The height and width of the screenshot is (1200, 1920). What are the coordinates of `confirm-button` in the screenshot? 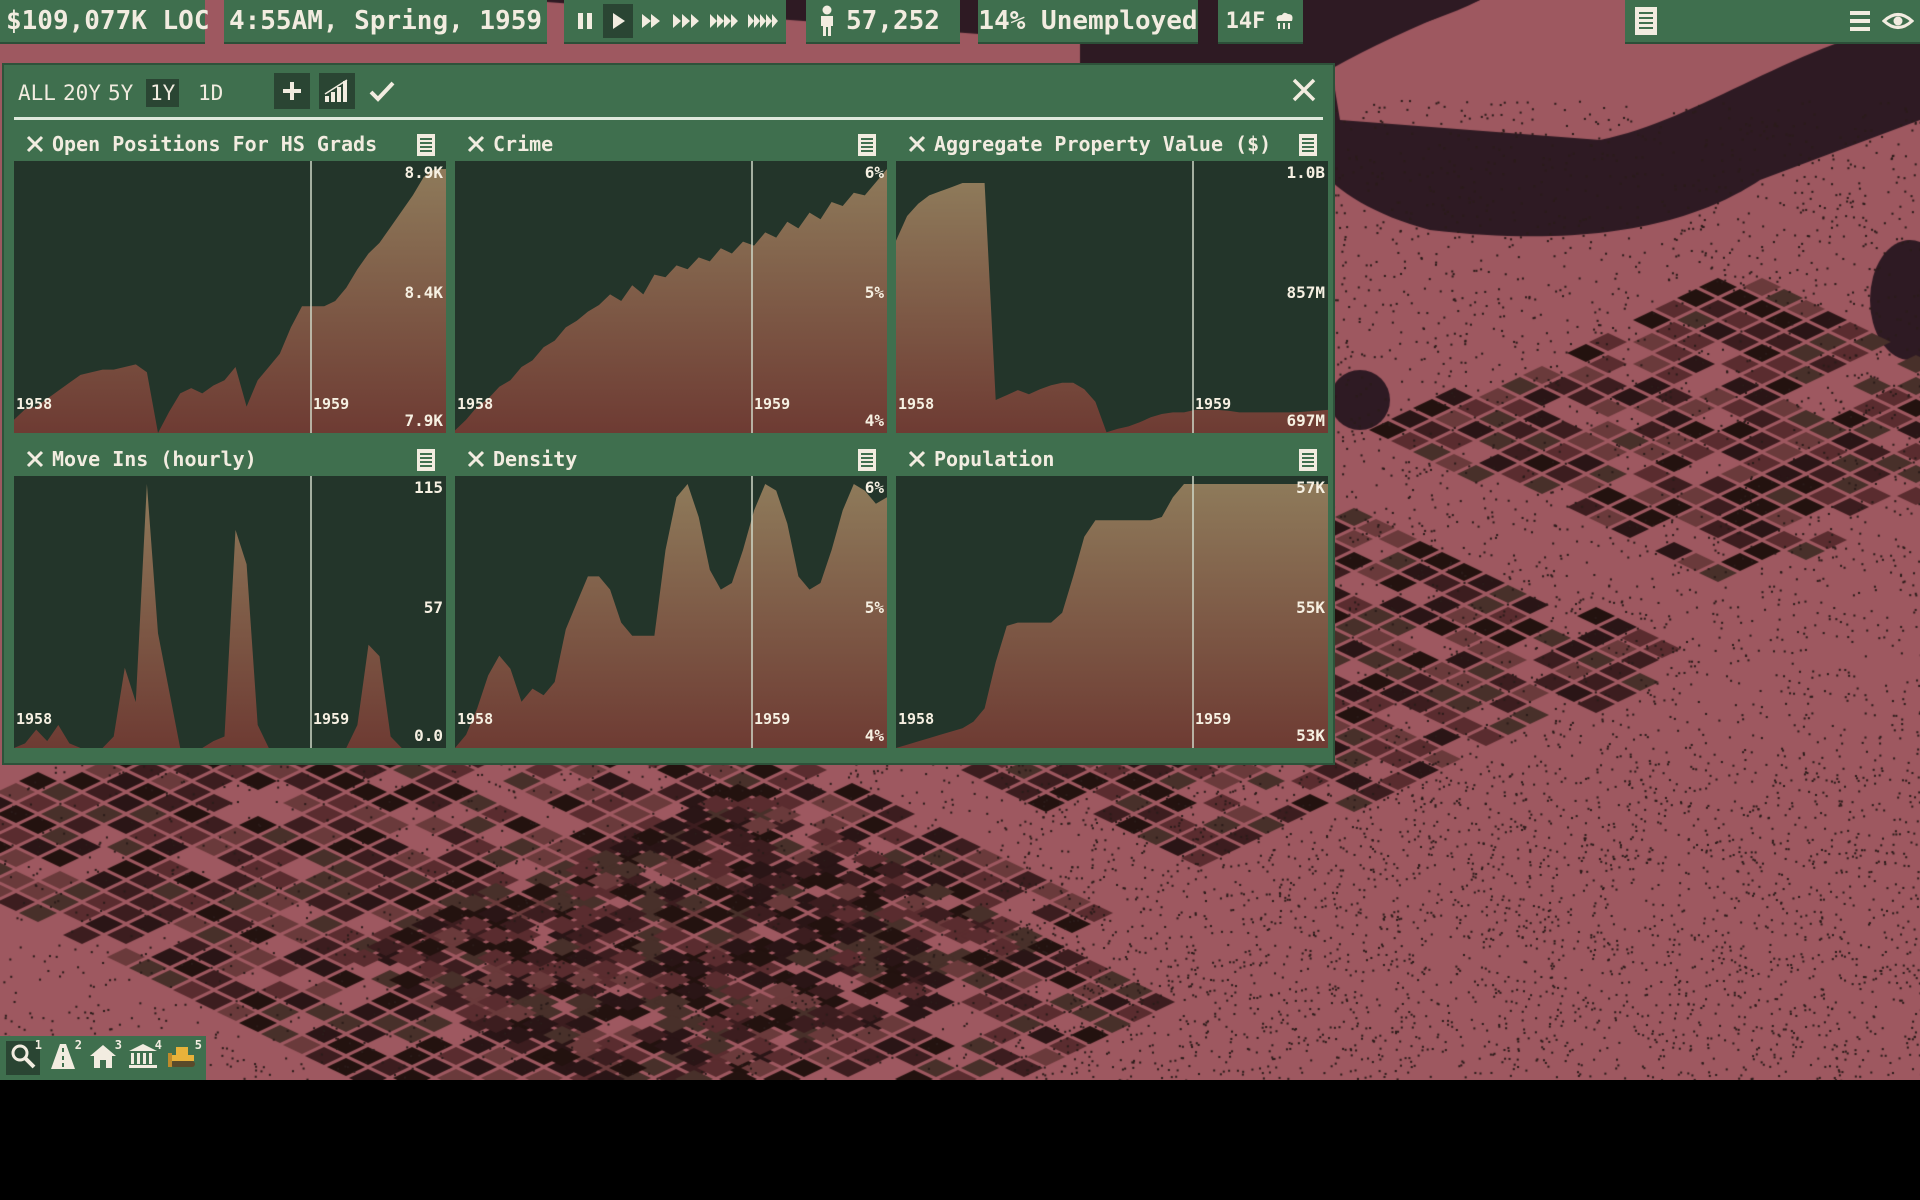 It's located at (382, 91).